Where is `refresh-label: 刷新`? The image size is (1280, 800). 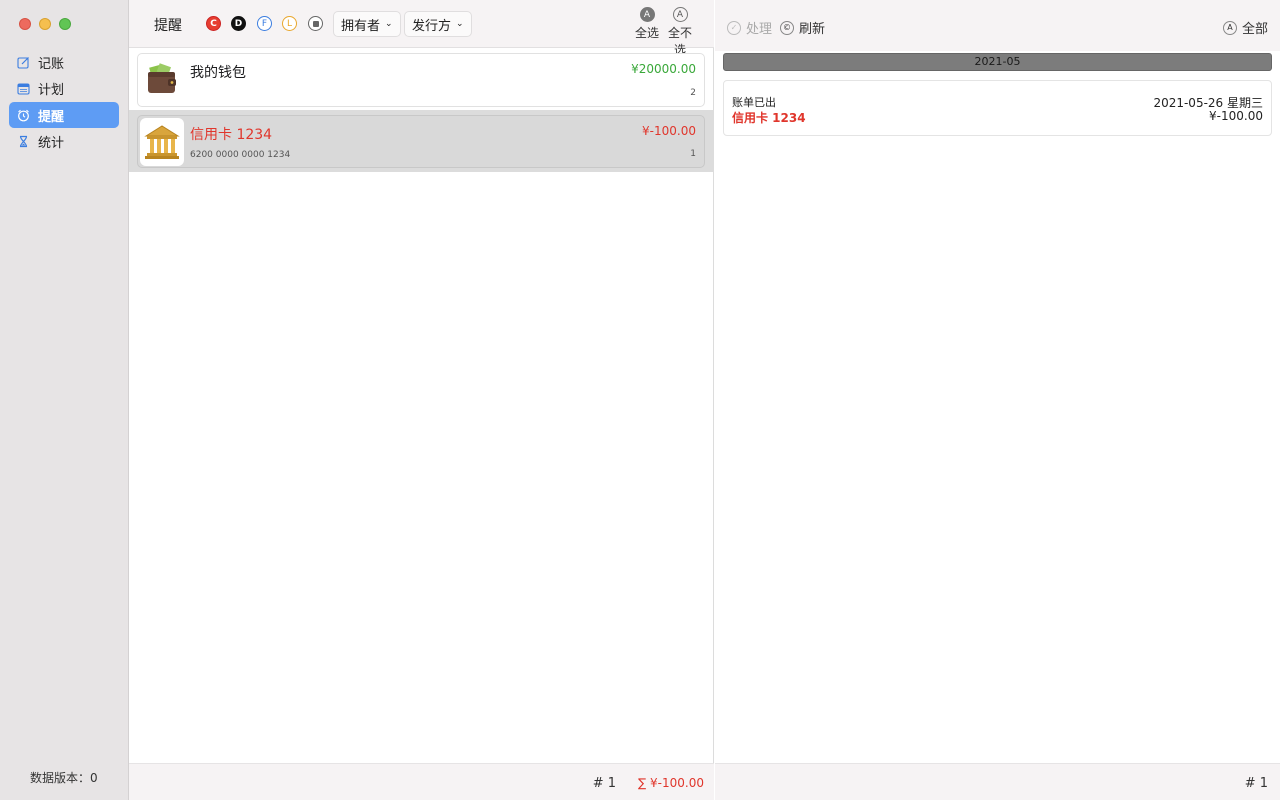 refresh-label: 刷新 is located at coordinates (812, 29).